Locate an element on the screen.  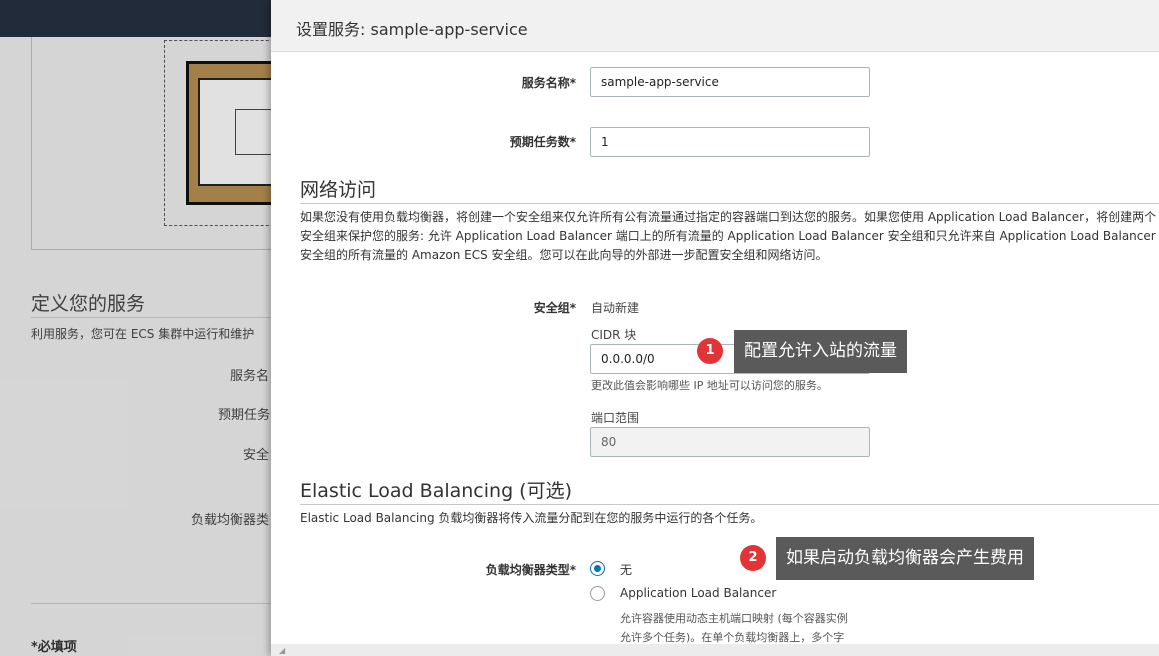
port-range-label: 端口范围 is located at coordinates (615, 418).